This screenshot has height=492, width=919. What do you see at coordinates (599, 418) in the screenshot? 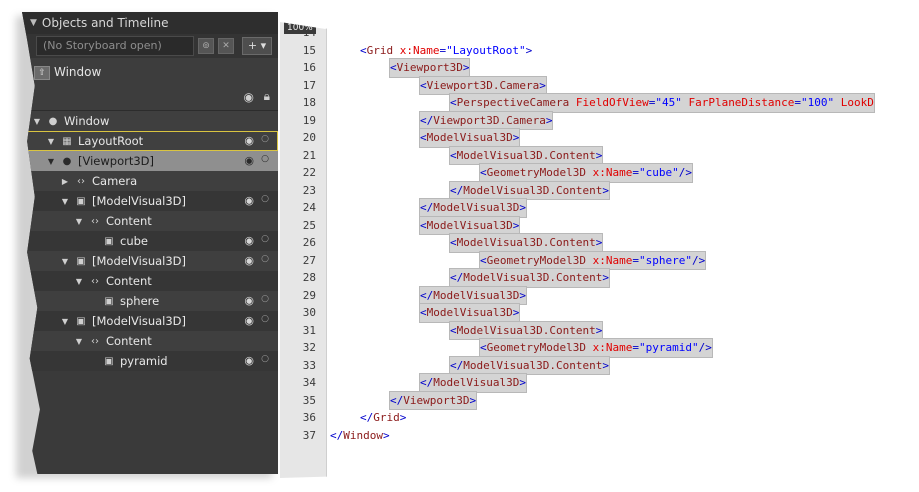
I see `code-line: </Grid>` at bounding box center [599, 418].